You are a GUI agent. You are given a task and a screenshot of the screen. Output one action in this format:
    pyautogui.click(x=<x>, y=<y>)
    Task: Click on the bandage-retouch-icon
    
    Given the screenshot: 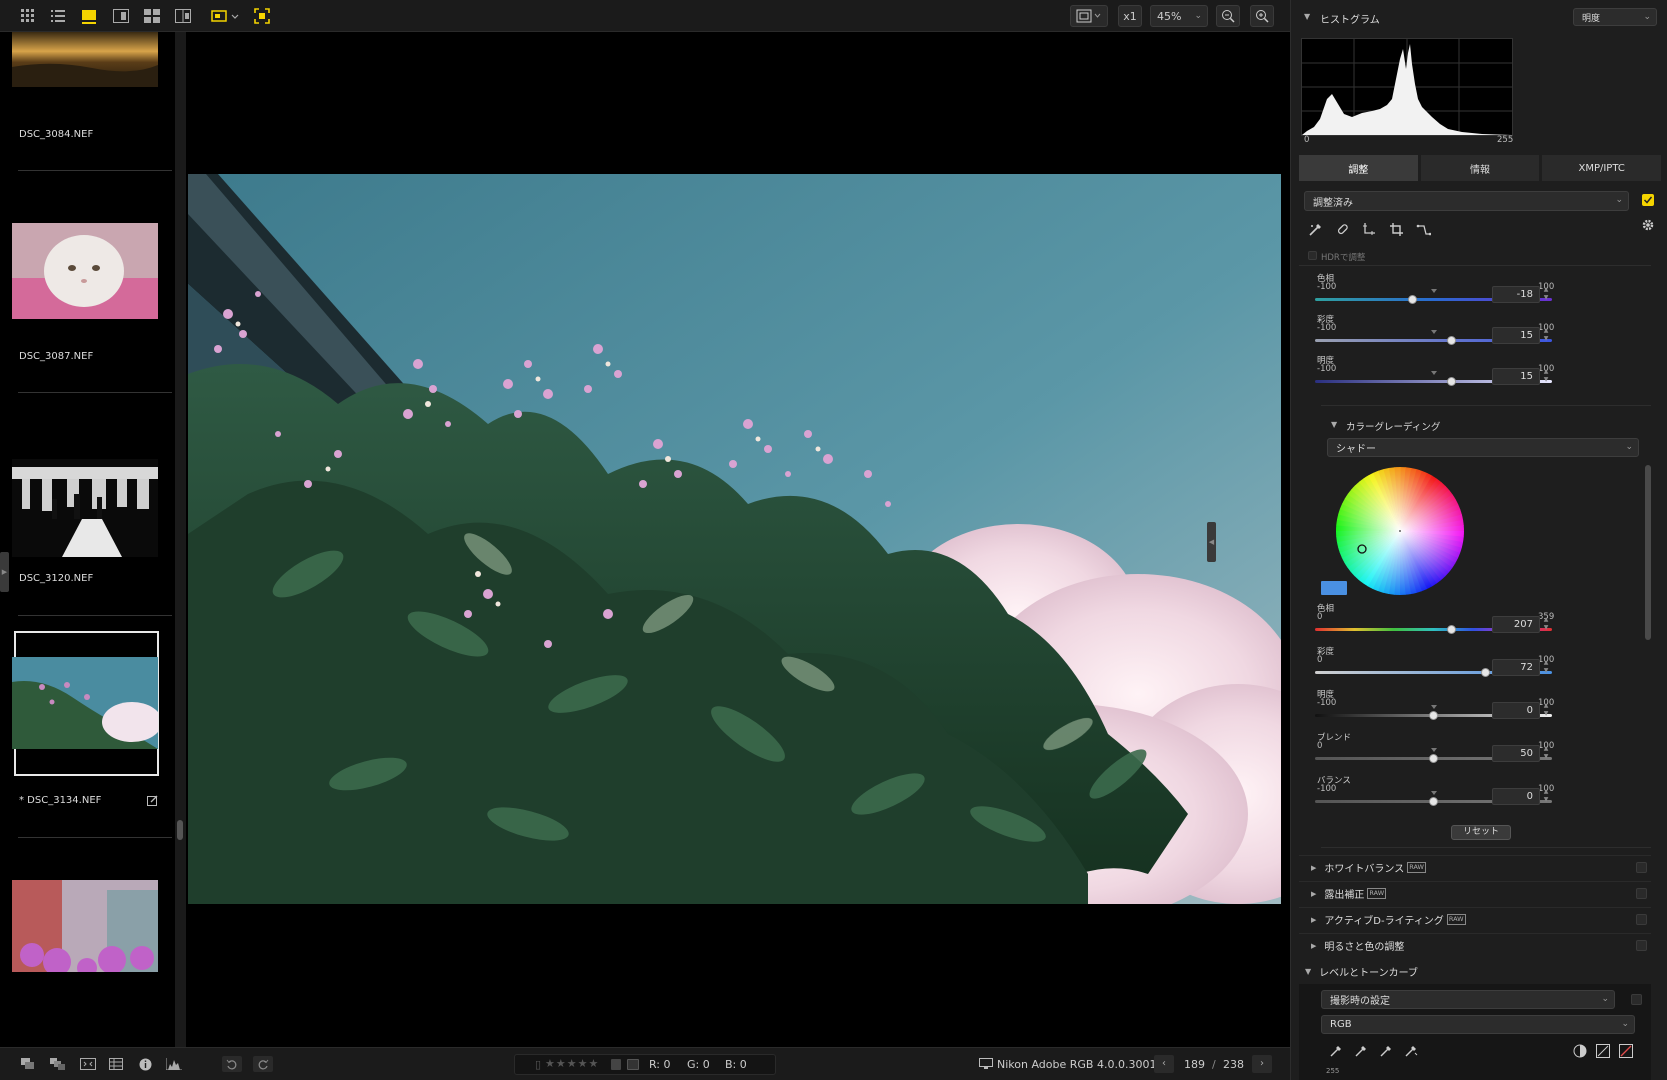 What is the action you would take?
    pyautogui.click(x=1342, y=229)
    